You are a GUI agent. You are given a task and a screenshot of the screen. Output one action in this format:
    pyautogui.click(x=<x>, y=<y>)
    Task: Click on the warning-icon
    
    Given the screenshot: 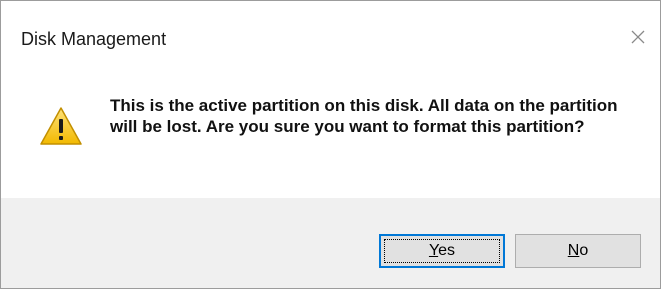 What is the action you would take?
    pyautogui.click(x=61, y=126)
    